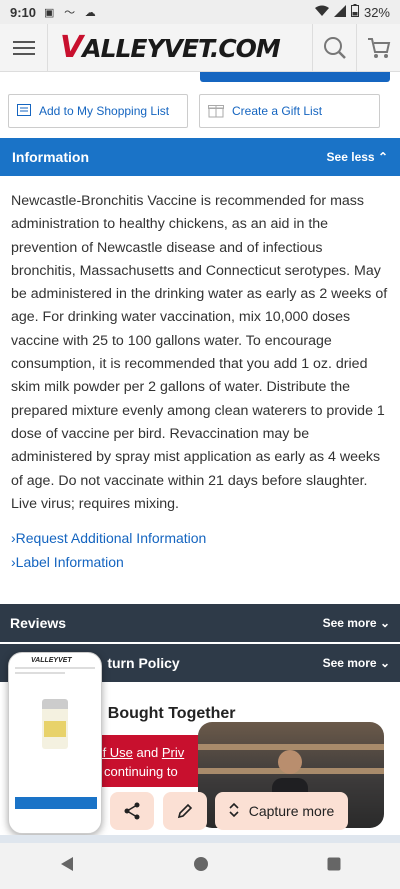 This screenshot has height=889, width=400. I want to click on pencil-icon, so click(185, 811).